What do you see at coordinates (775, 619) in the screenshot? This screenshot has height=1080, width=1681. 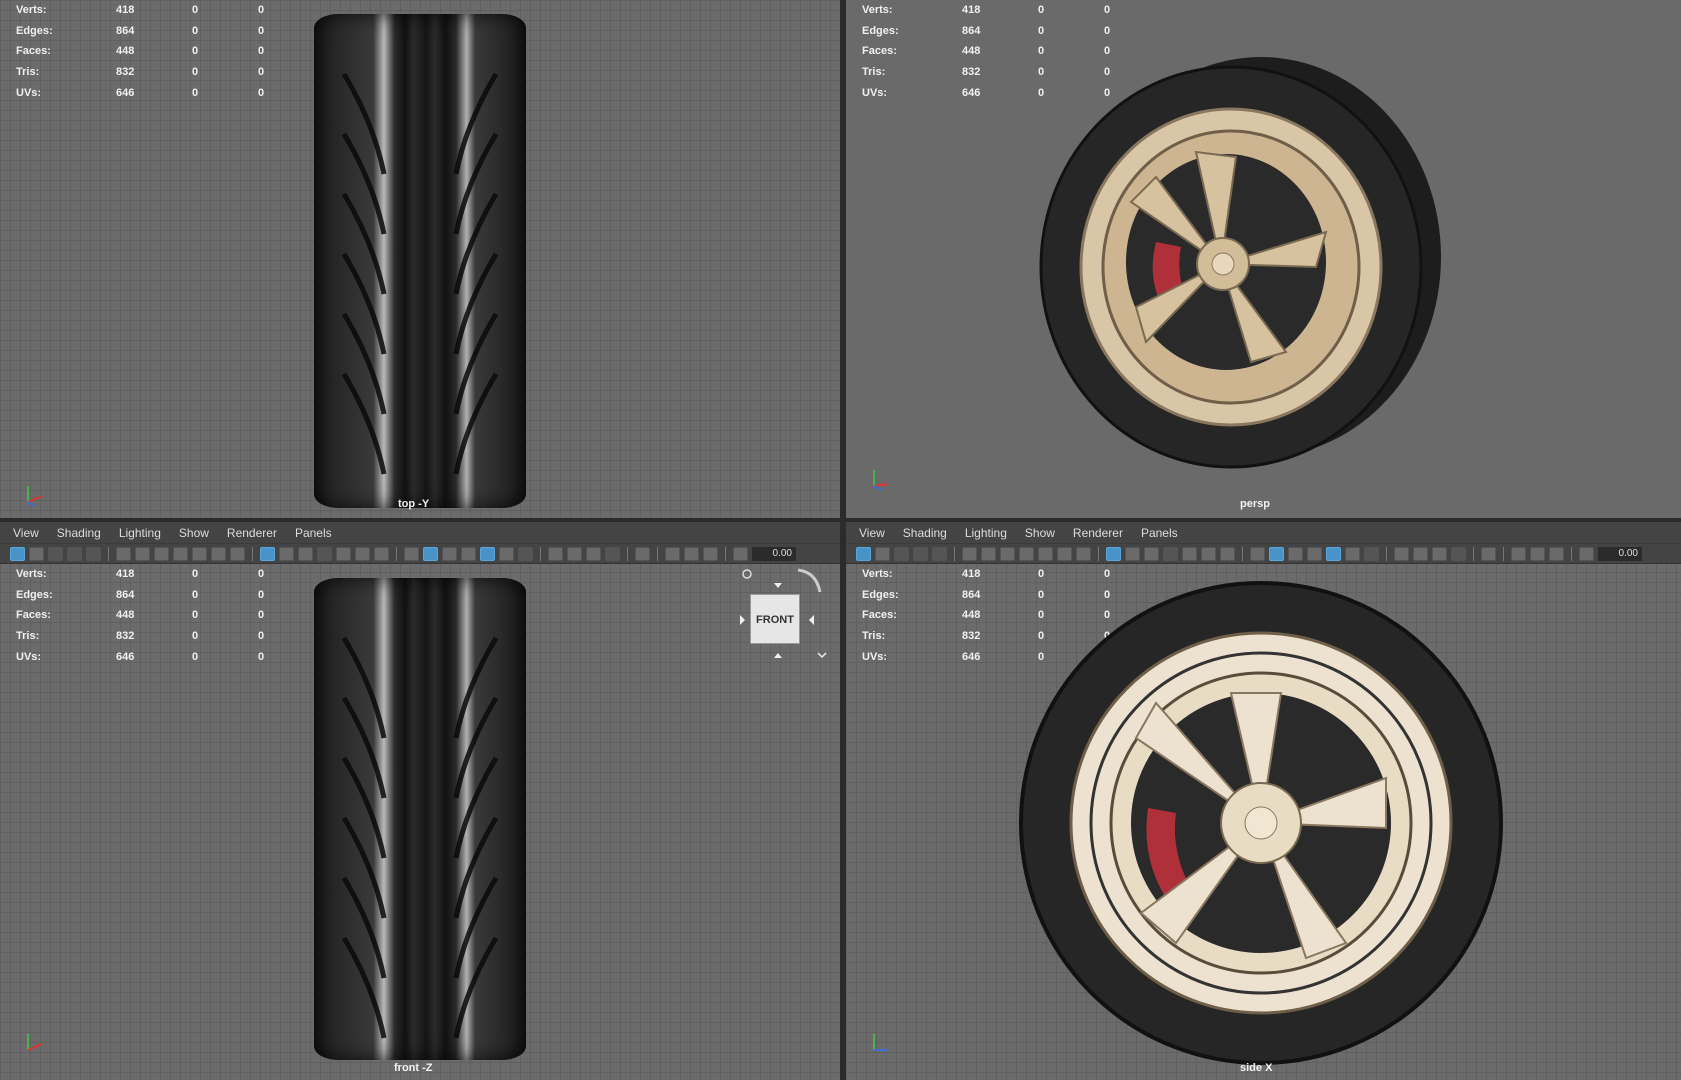 I see `viewcube-front-face: FRONT` at bounding box center [775, 619].